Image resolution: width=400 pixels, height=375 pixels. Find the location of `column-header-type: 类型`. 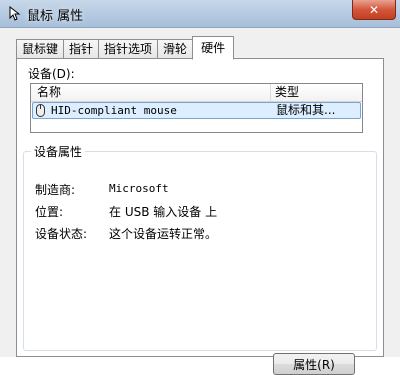

column-header-type: 类型 is located at coordinates (316, 92).